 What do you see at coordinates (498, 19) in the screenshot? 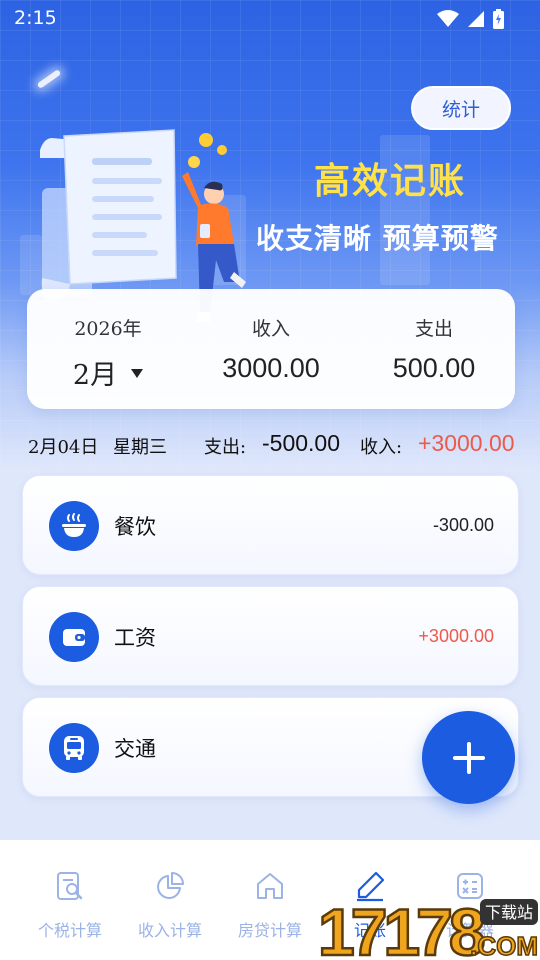
I see `battery-icon` at bounding box center [498, 19].